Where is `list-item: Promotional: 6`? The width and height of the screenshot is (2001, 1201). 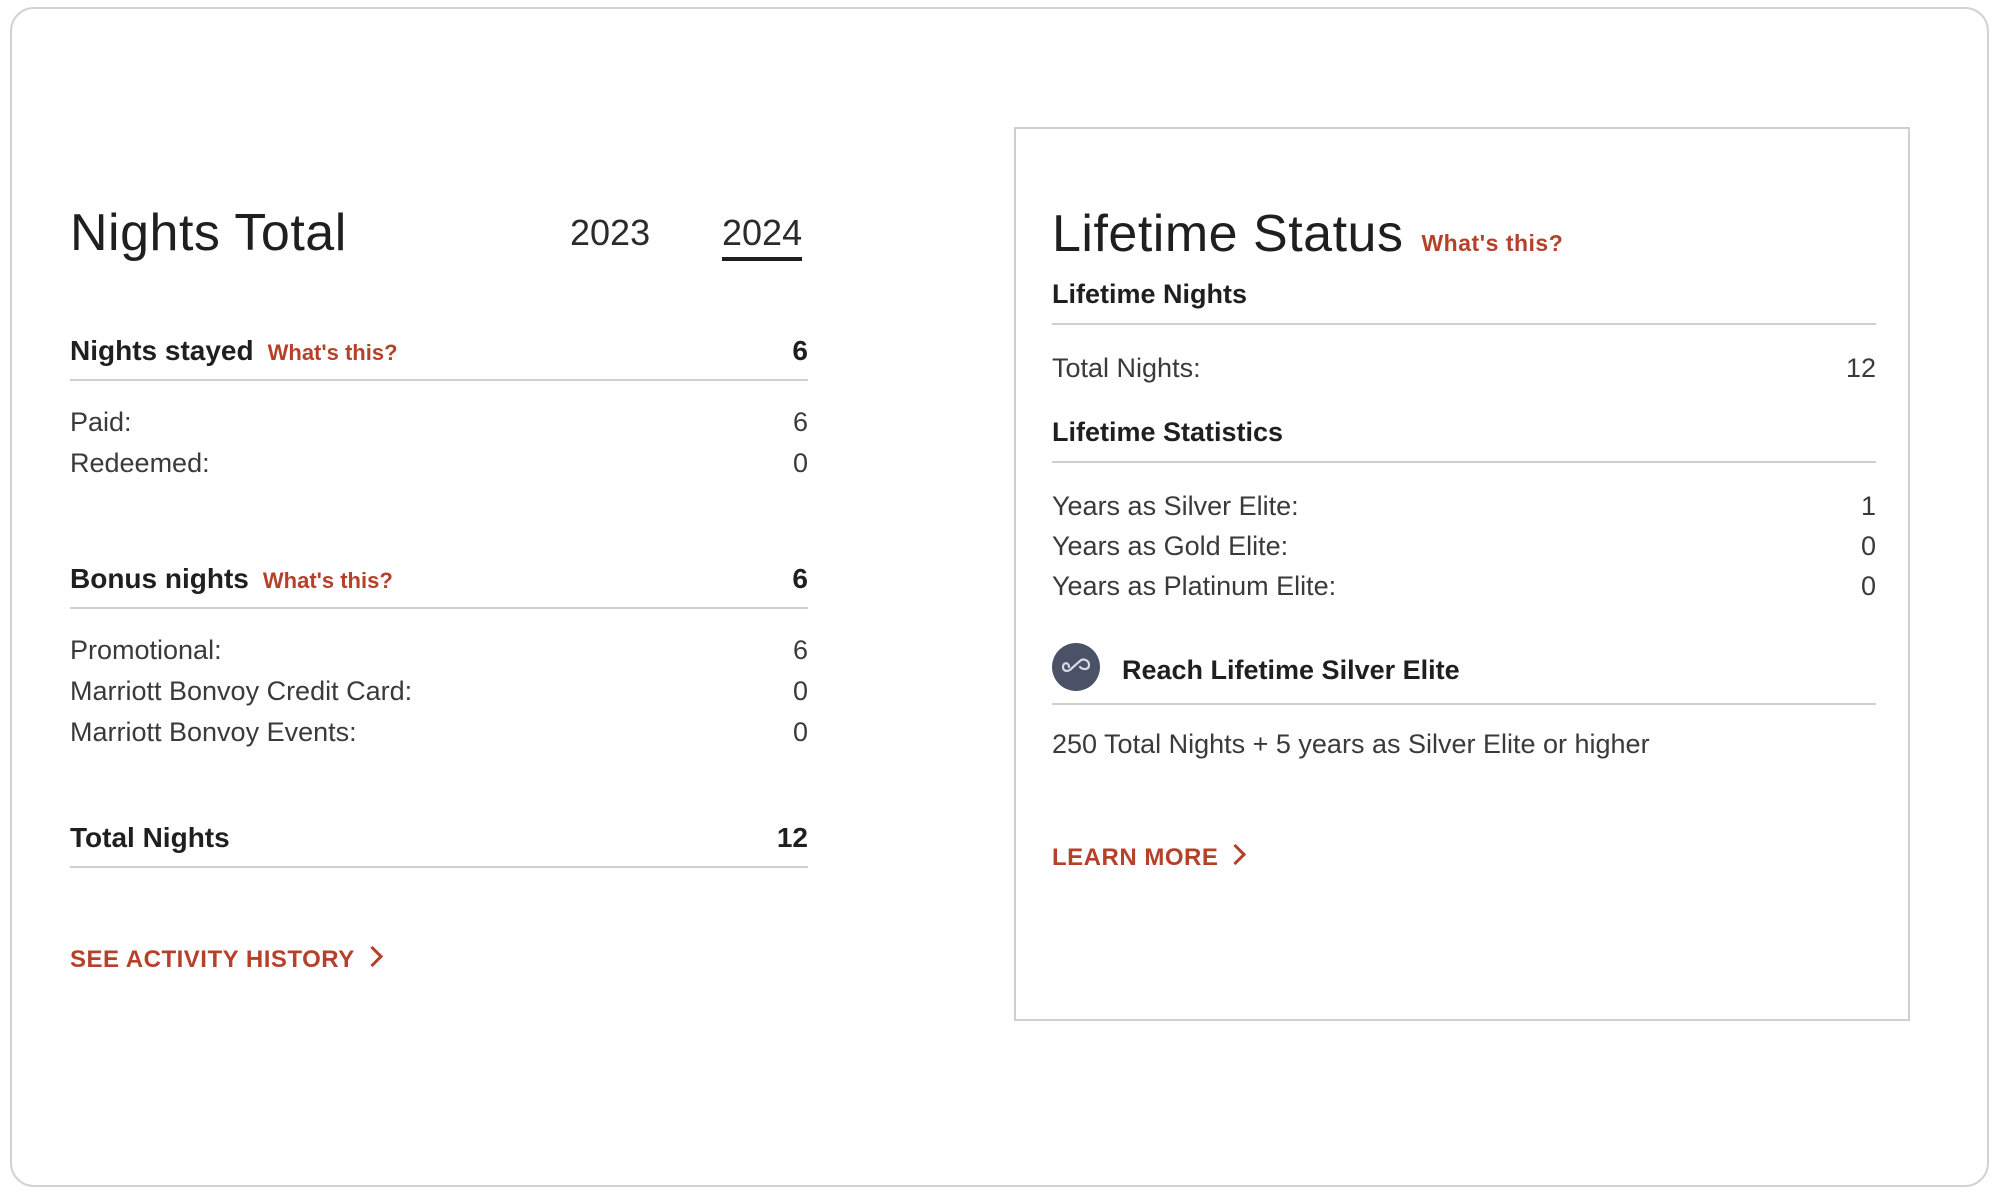 list-item: Promotional: 6 is located at coordinates (439, 651).